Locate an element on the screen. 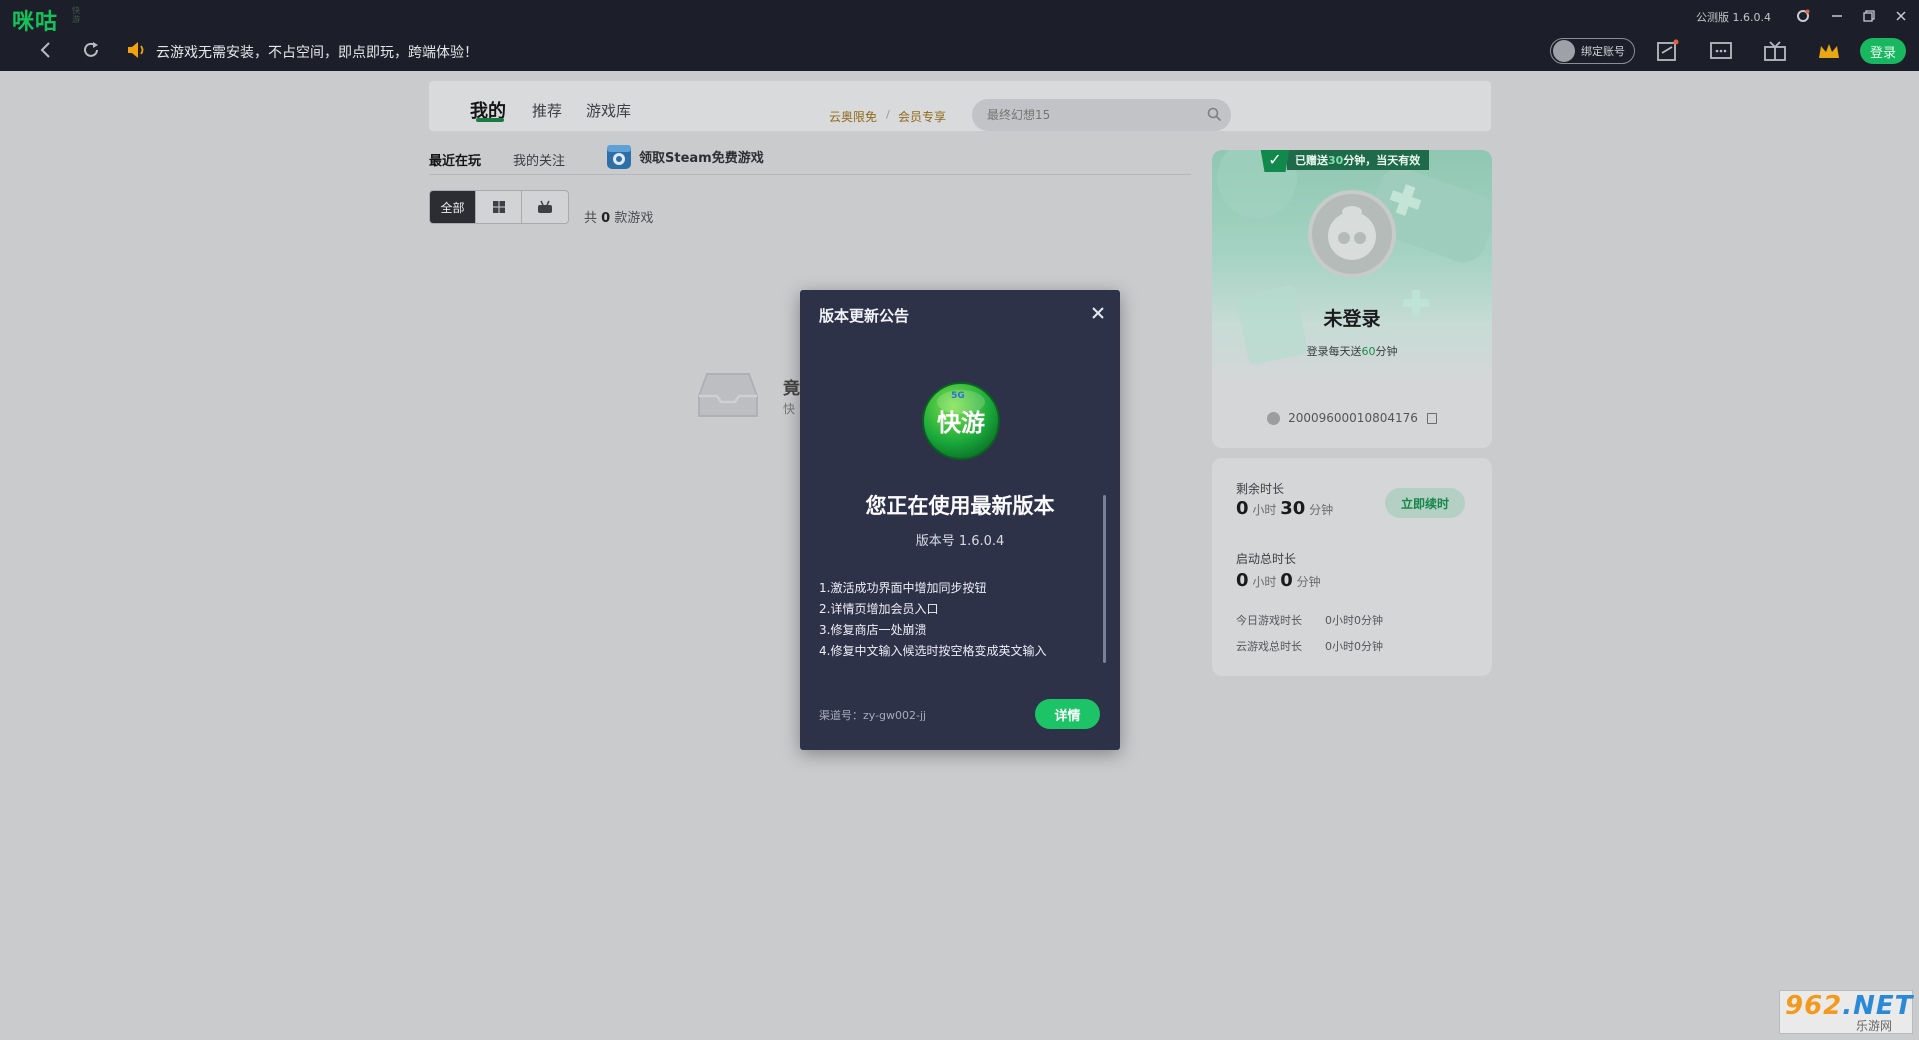 The width and height of the screenshot is (1919, 1040). filter-windows is located at coordinates (499, 207).